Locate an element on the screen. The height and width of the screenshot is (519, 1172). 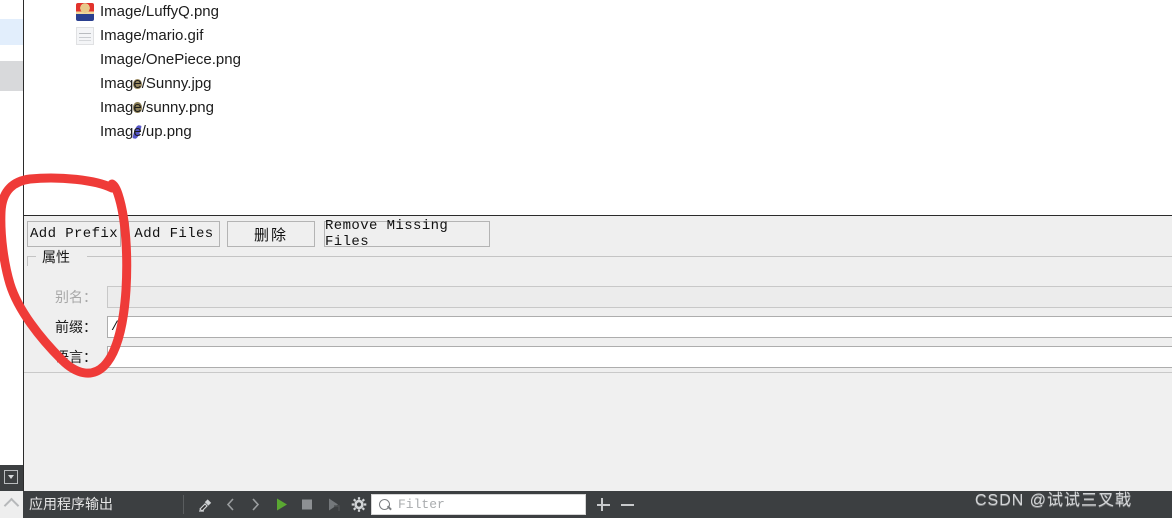
language-field-row: 语言： is located at coordinates (599, 357).